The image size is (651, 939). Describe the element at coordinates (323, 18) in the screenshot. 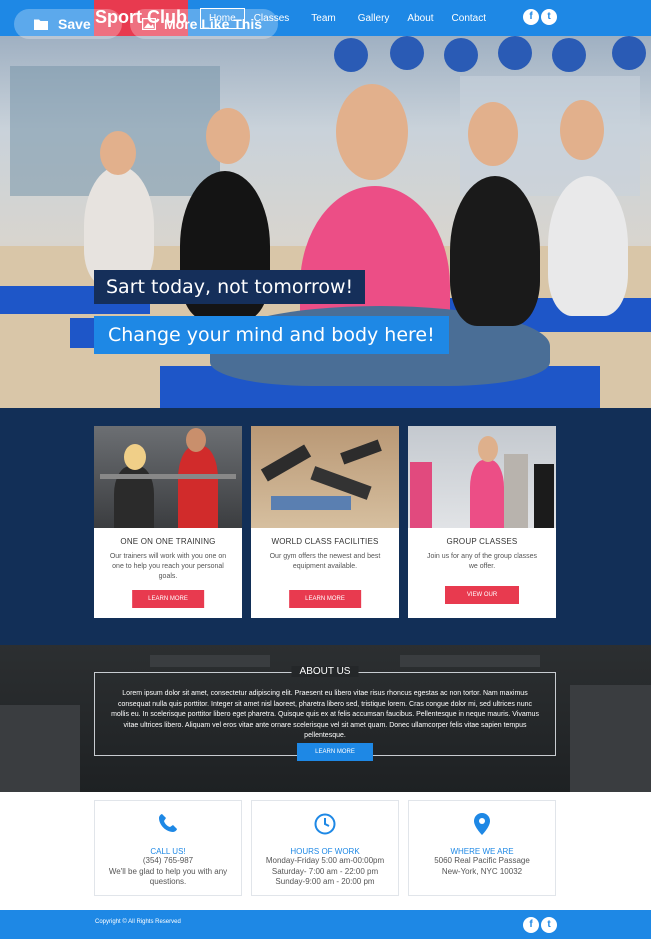

I see `menu-item-team: Team` at that location.